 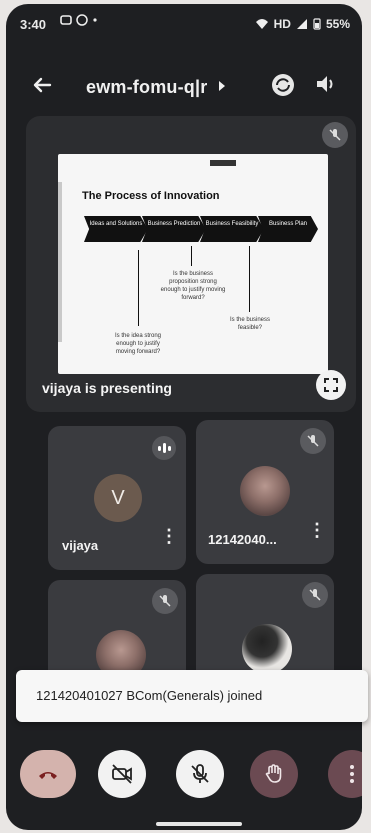 I want to click on switch-camera-icon, so click(x=283, y=87).